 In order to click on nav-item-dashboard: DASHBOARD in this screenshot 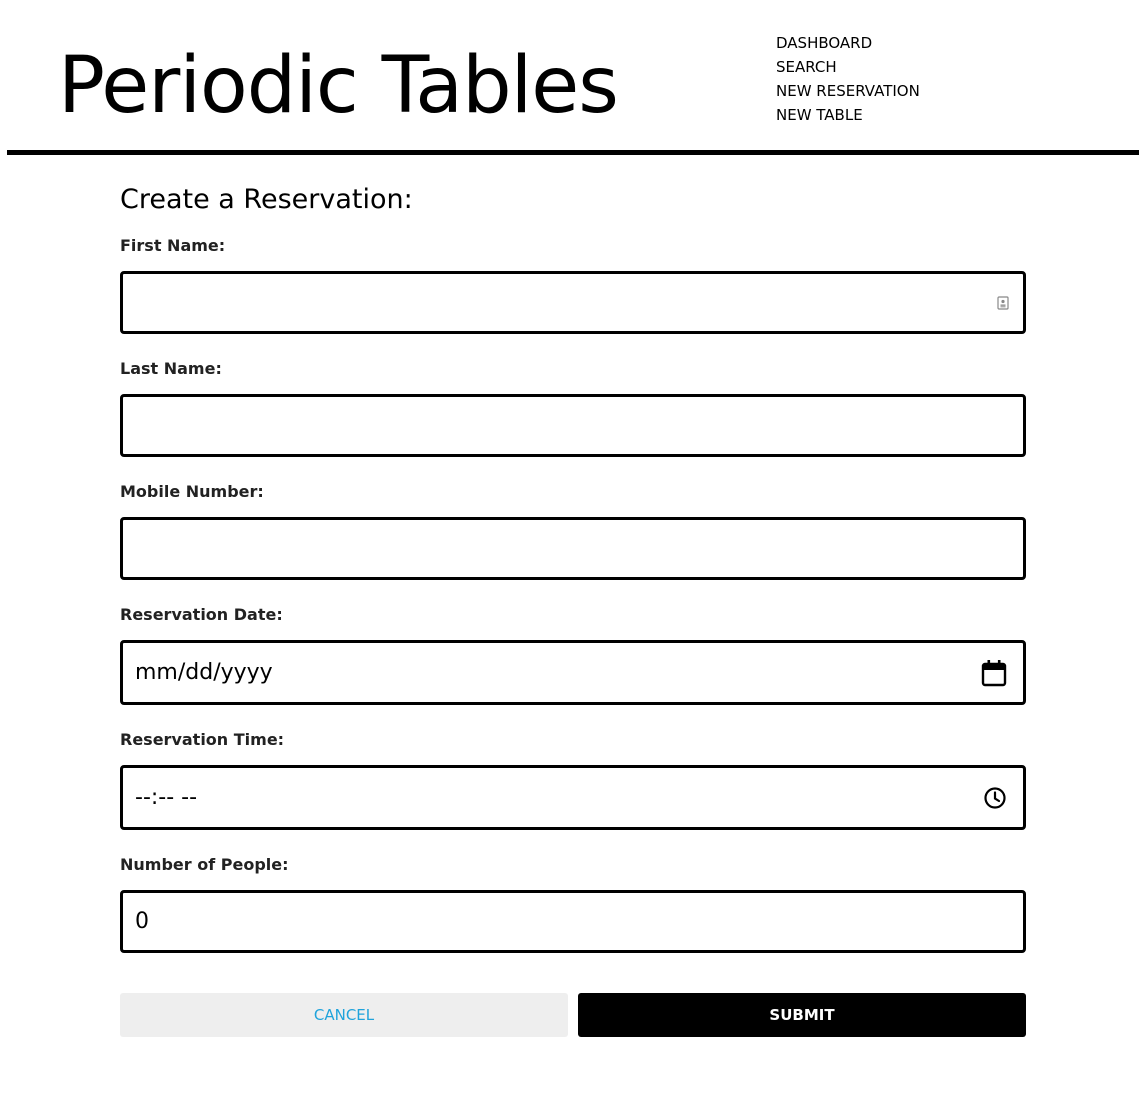, I will do `click(848, 43)`.